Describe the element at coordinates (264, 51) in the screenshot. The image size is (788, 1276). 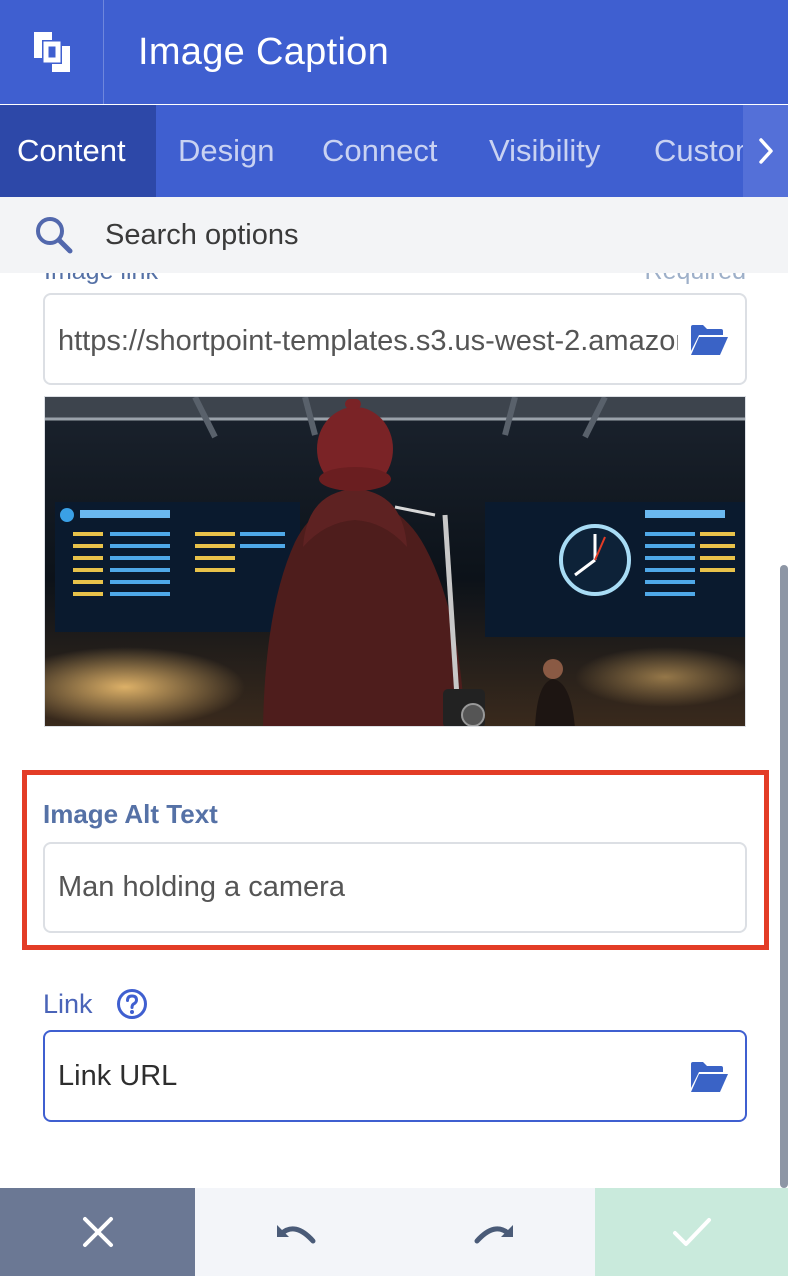
I see `panel-title: Image Caption` at that location.